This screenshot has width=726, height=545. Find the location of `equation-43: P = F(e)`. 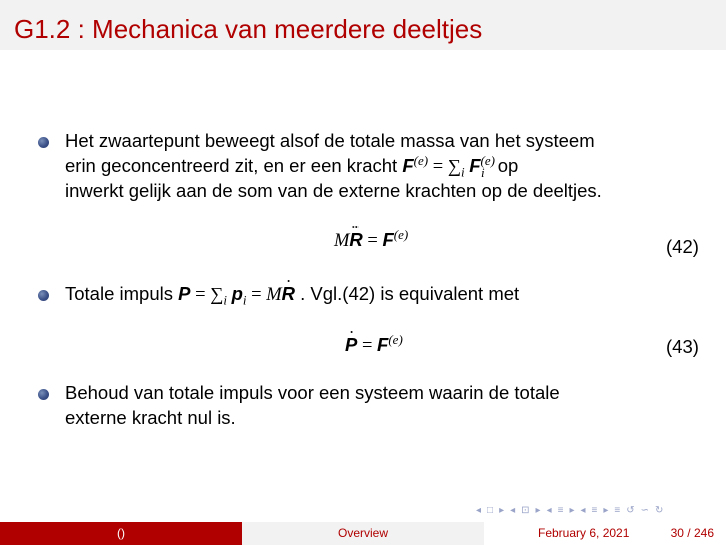

equation-43: P = F(e) is located at coordinates (374, 343).